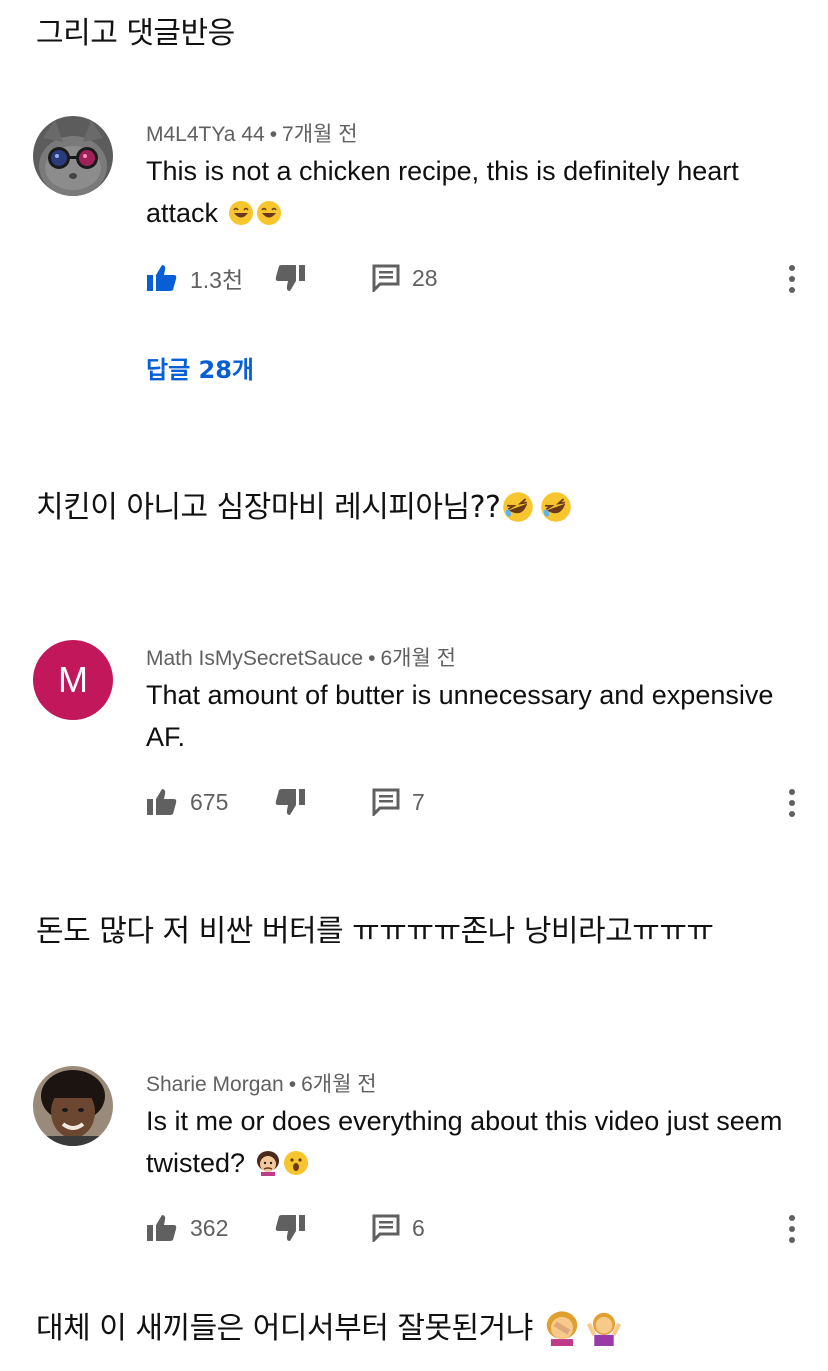 Image resolution: width=828 pixels, height=1371 pixels. Describe the element at coordinates (418, 801) in the screenshot. I see `reply-count: 7` at that location.